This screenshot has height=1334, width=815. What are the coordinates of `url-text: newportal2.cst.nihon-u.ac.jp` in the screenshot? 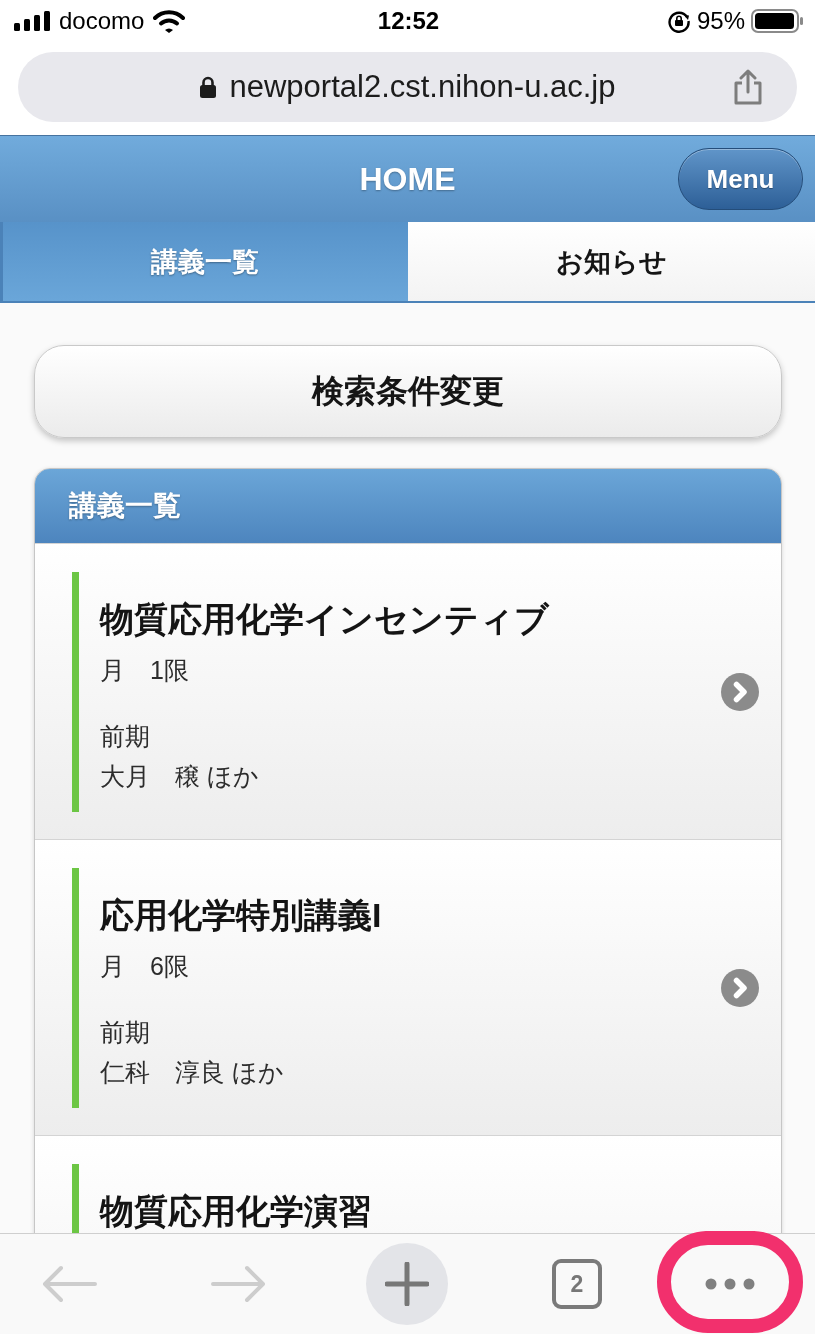 It's located at (422, 87).